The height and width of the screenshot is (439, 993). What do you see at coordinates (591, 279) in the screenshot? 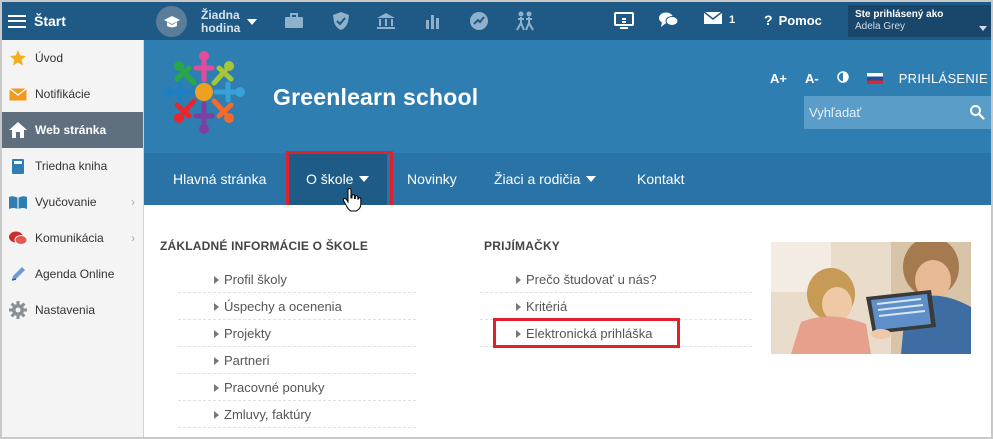
I see `menu-item-label: Prečo študovať u nás?` at bounding box center [591, 279].